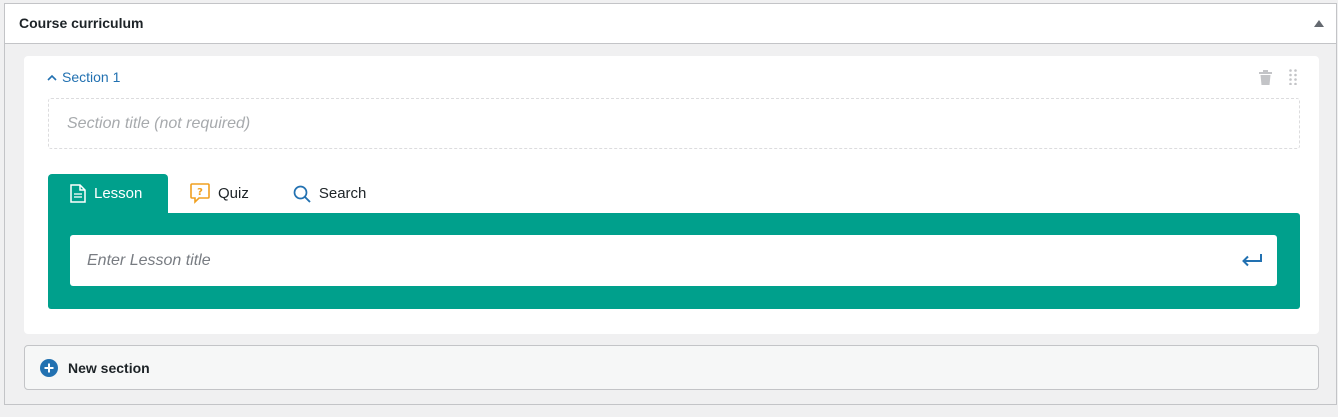 This screenshot has height=417, width=1338. I want to click on panel-header: Course curriculum, so click(670, 24).